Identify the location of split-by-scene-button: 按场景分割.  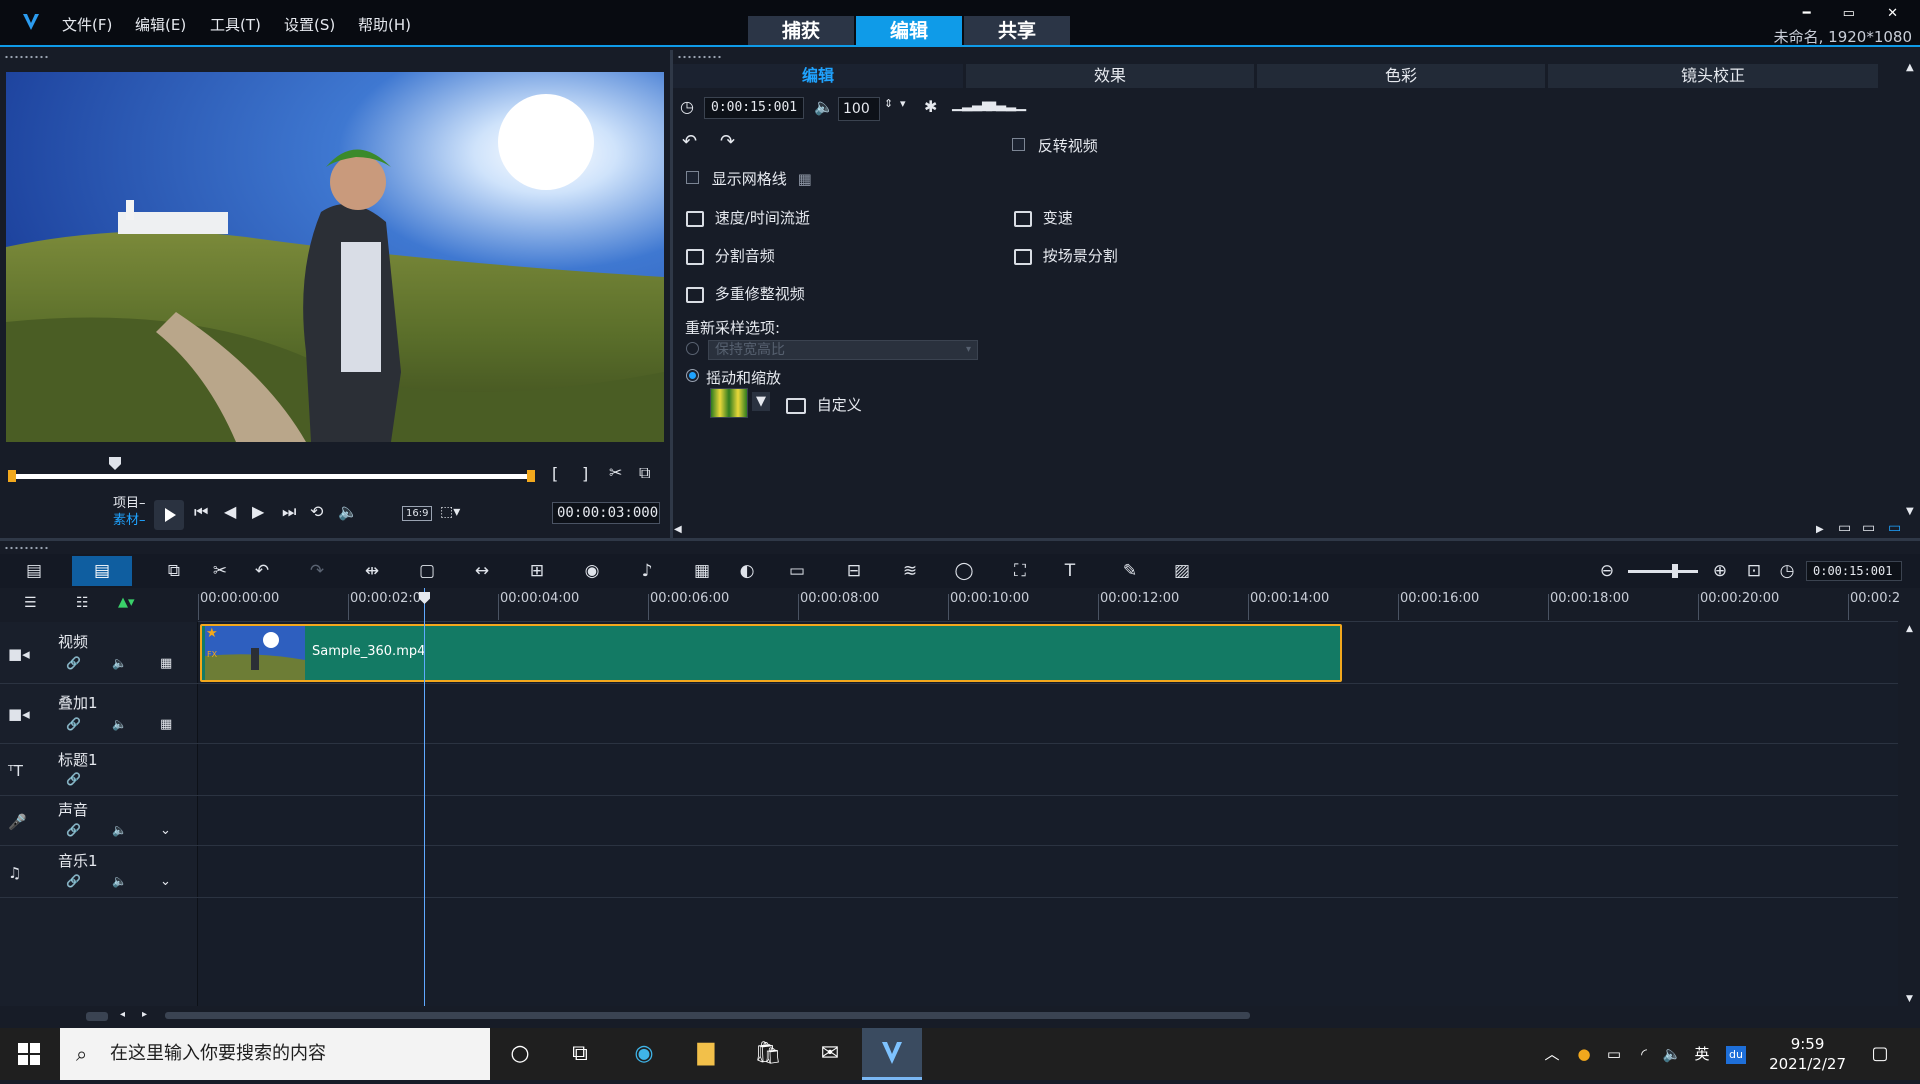
(1066, 255).